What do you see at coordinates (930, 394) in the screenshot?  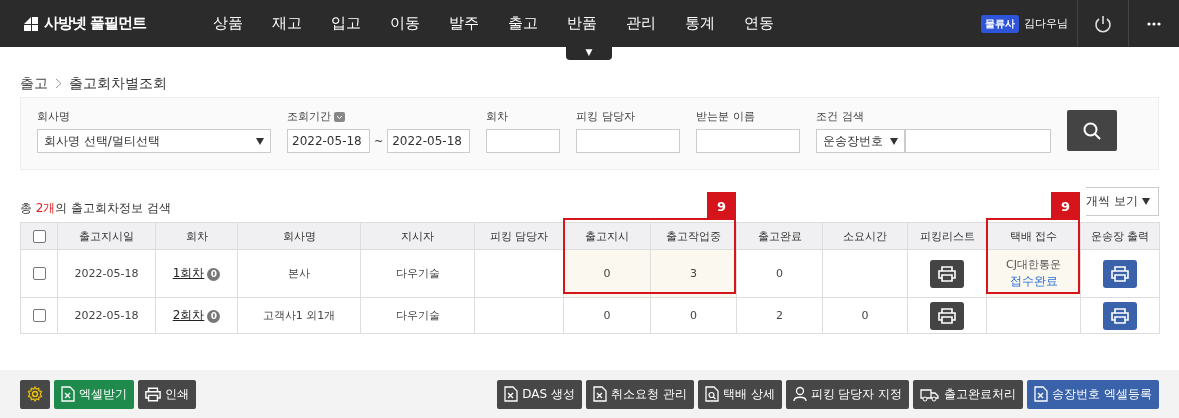 I see `truck-icon` at bounding box center [930, 394].